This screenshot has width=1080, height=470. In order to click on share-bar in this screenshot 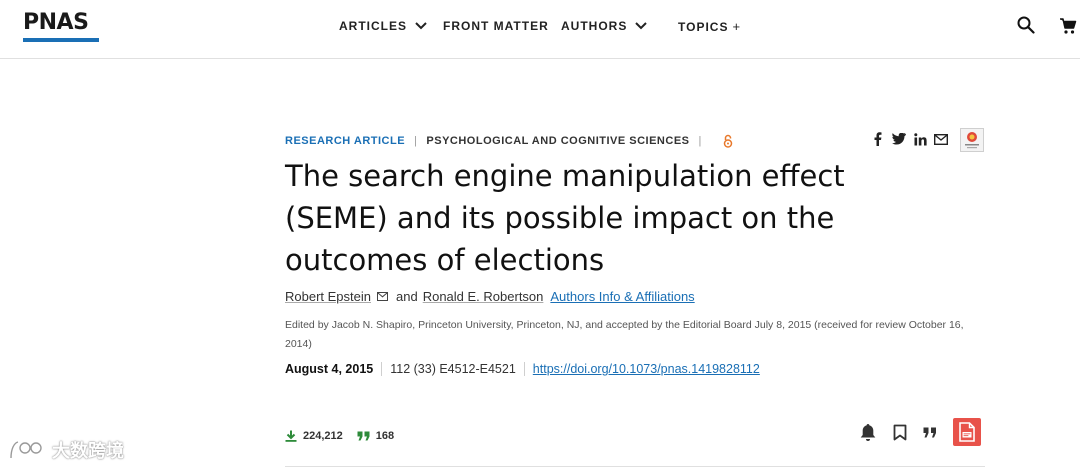, I will do `click(909, 139)`.